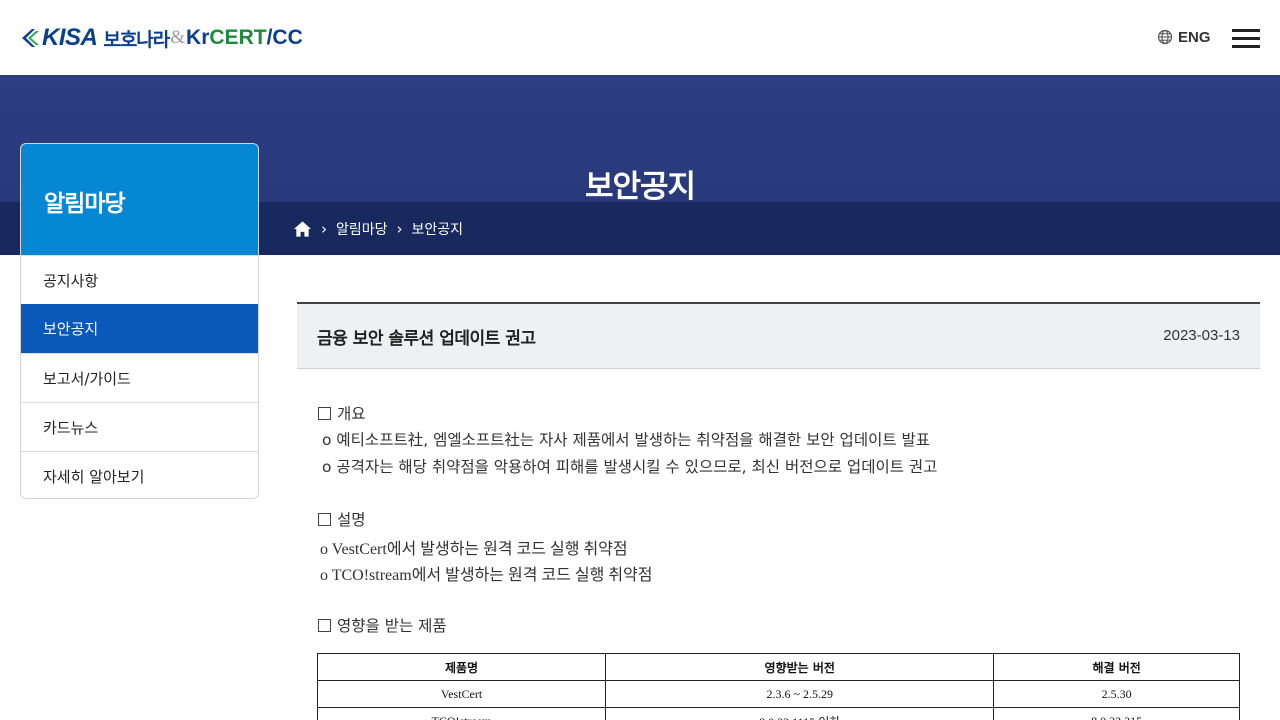 This screenshot has width=1280, height=720. Describe the element at coordinates (139, 279) in the screenshot. I see `sidebar-item-notice: 공지사항` at that location.